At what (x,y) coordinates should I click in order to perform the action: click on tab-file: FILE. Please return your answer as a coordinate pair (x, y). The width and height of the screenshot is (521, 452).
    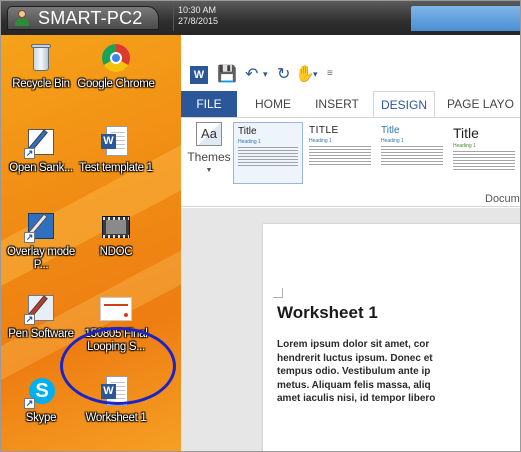
    Looking at the image, I should click on (209, 104).